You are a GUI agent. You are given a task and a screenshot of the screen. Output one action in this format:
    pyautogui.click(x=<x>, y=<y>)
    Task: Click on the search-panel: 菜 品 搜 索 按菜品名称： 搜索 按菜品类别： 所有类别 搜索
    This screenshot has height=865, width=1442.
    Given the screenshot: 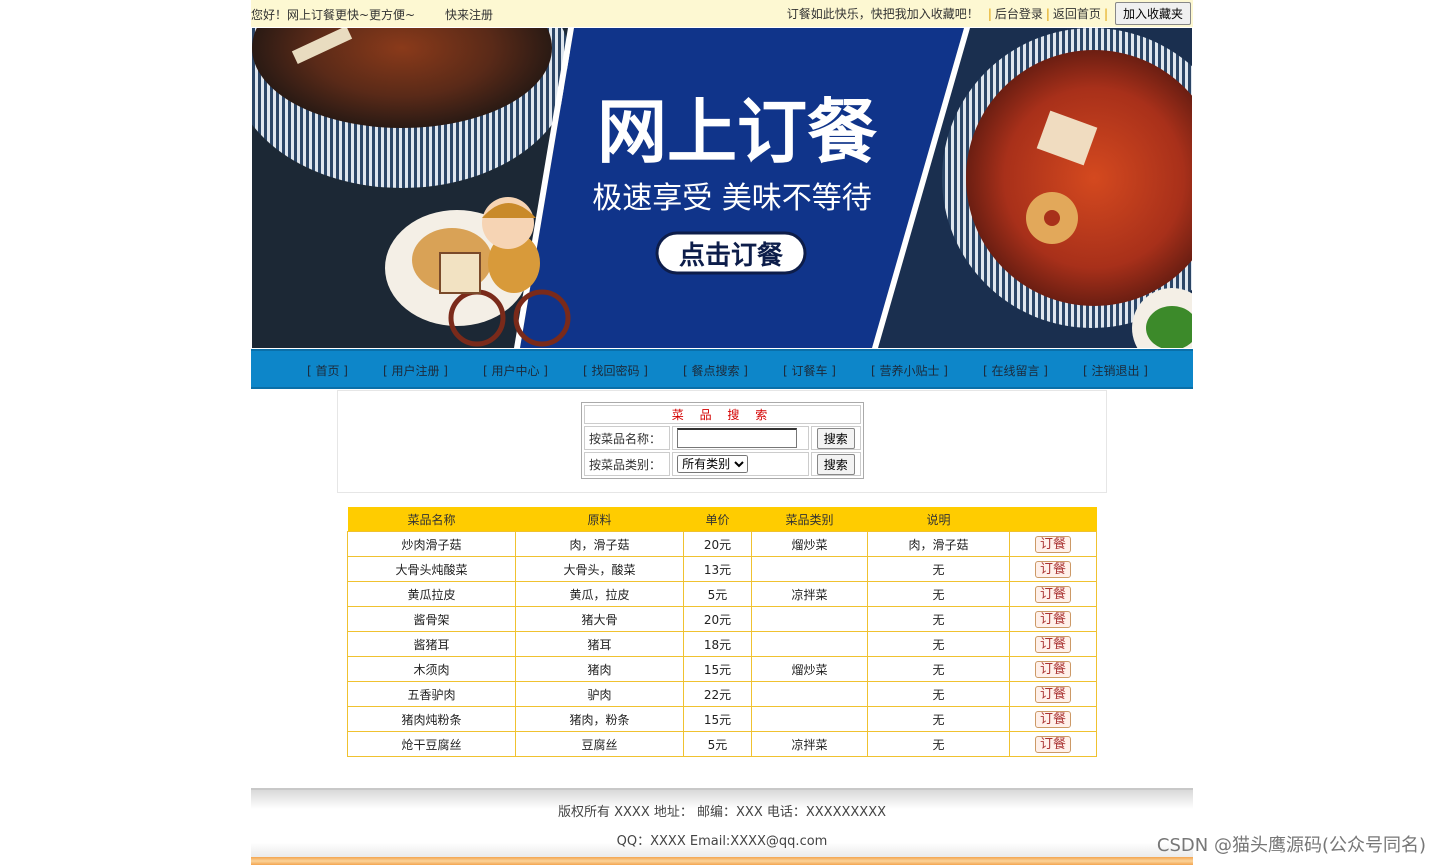 What is the action you would take?
    pyautogui.click(x=722, y=441)
    